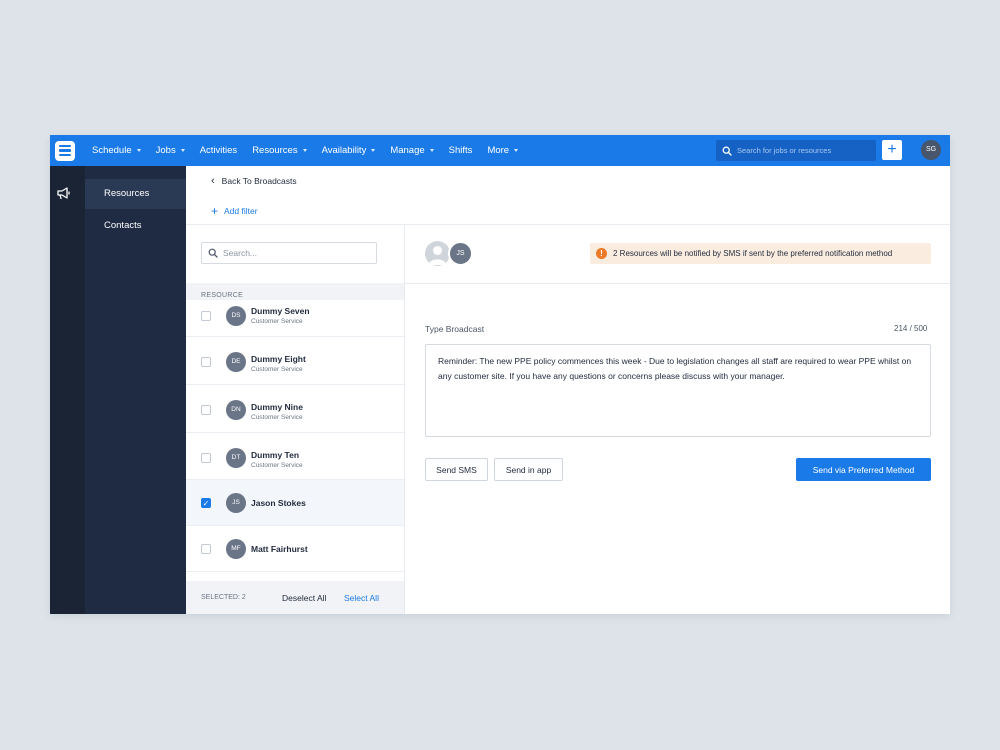 The image size is (1000, 750). Describe the element at coordinates (275, 455) in the screenshot. I see `resource-name: Dummy Ten` at that location.